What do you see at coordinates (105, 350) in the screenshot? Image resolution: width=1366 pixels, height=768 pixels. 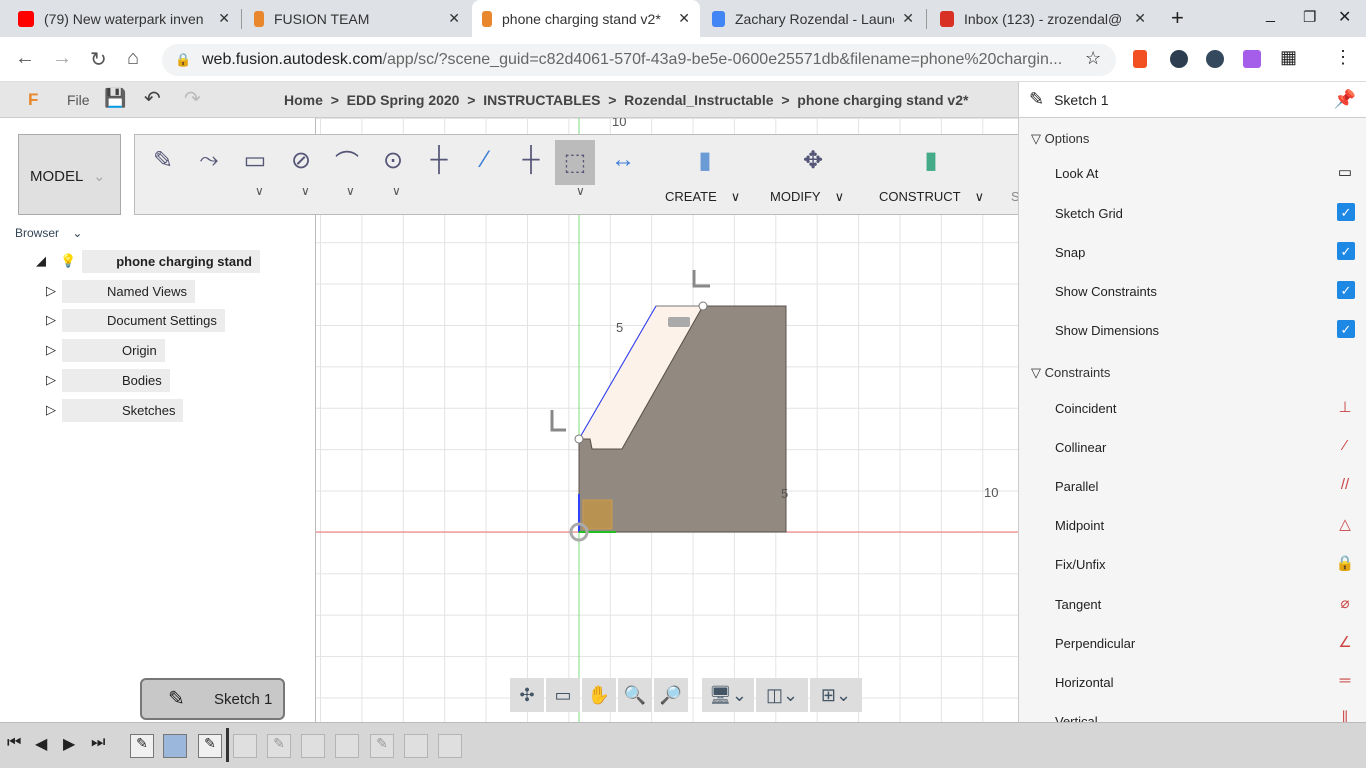 I see `tree-item-origin: ▷ Origin` at bounding box center [105, 350].